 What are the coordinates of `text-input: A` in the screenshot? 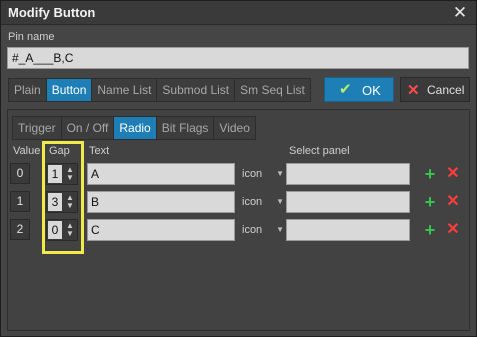 It's located at (161, 174).